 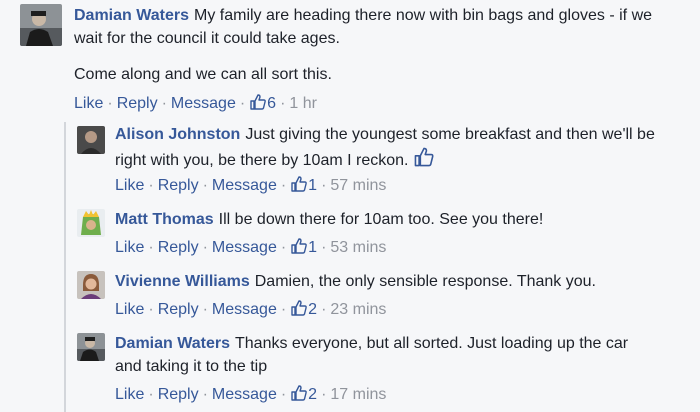 I want to click on comment-actions: Like · Reply · Message · 1 · 57 mins, so click(x=250, y=187).